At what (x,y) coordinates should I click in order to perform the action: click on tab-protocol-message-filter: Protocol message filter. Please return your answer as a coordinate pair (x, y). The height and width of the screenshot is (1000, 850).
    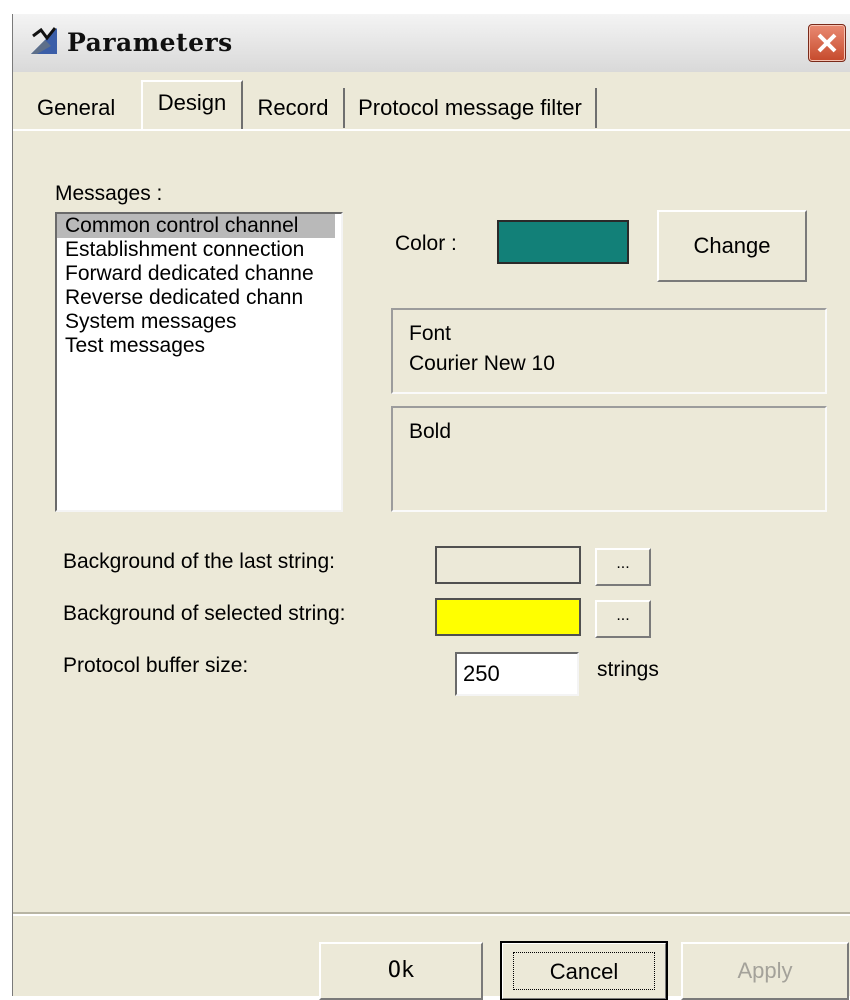
    Looking at the image, I should click on (471, 108).